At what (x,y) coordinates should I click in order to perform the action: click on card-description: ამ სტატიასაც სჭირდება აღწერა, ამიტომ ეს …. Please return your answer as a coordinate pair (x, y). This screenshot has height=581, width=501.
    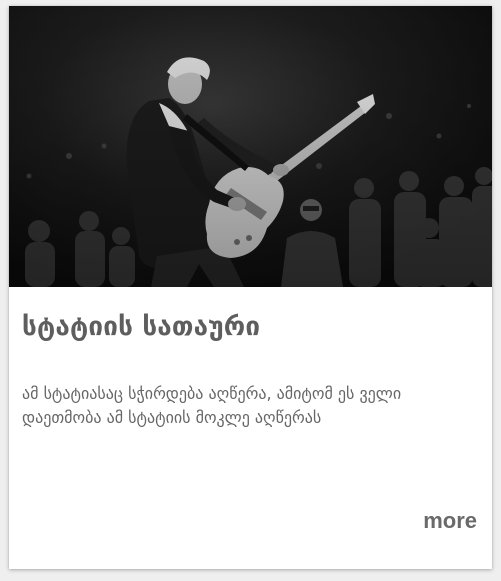
    Looking at the image, I should click on (212, 405).